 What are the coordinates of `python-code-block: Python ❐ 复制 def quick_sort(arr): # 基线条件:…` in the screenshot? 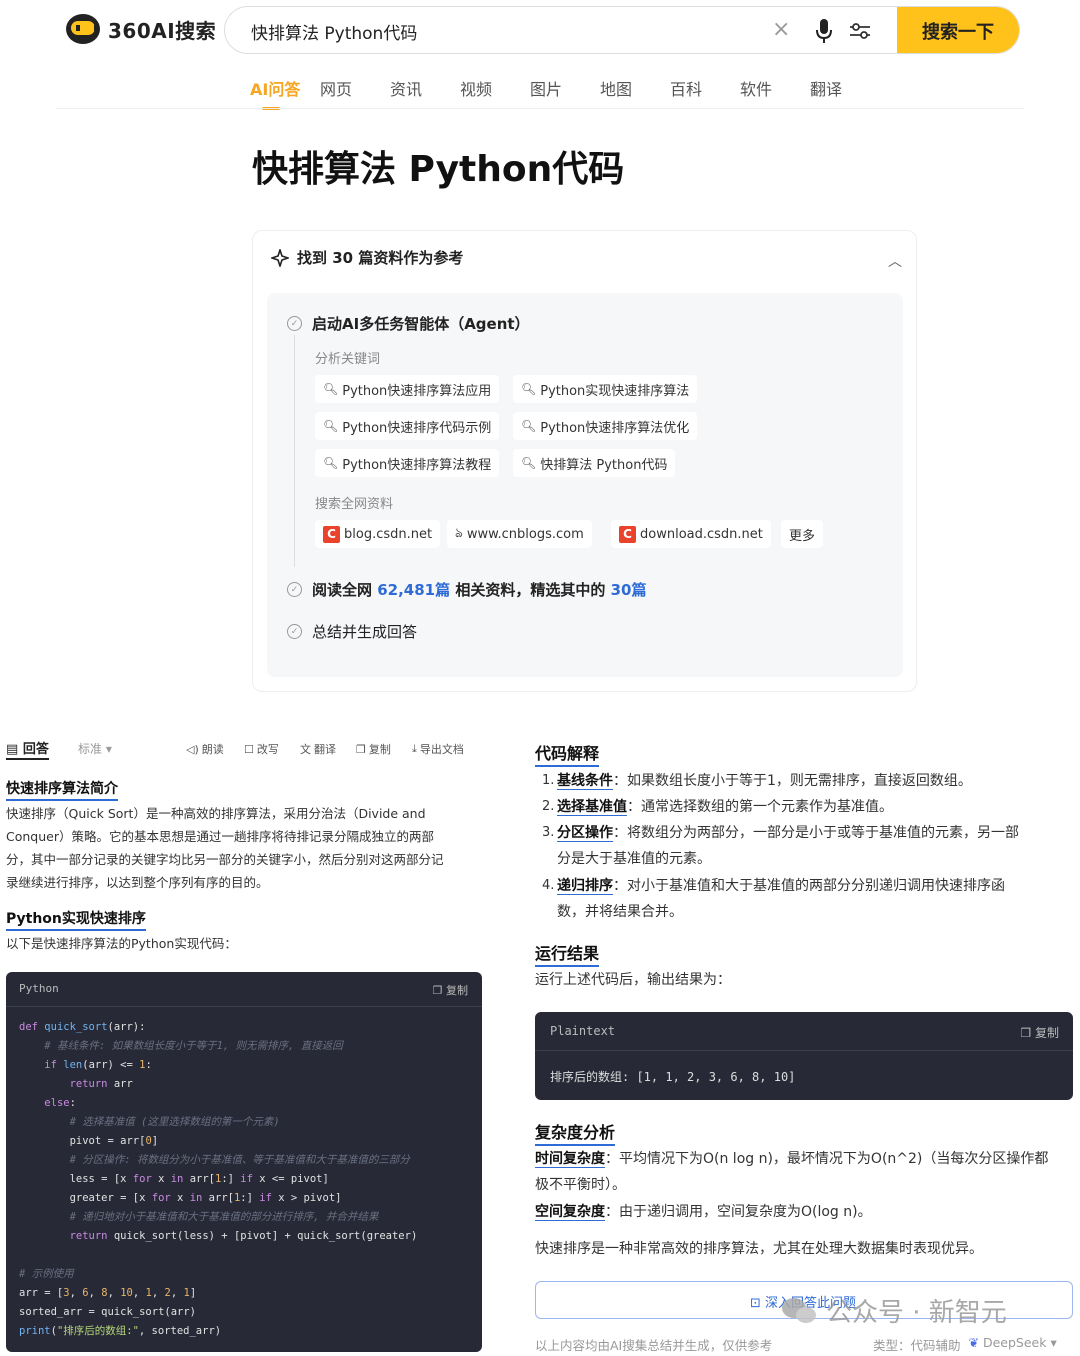 It's located at (244, 1162).